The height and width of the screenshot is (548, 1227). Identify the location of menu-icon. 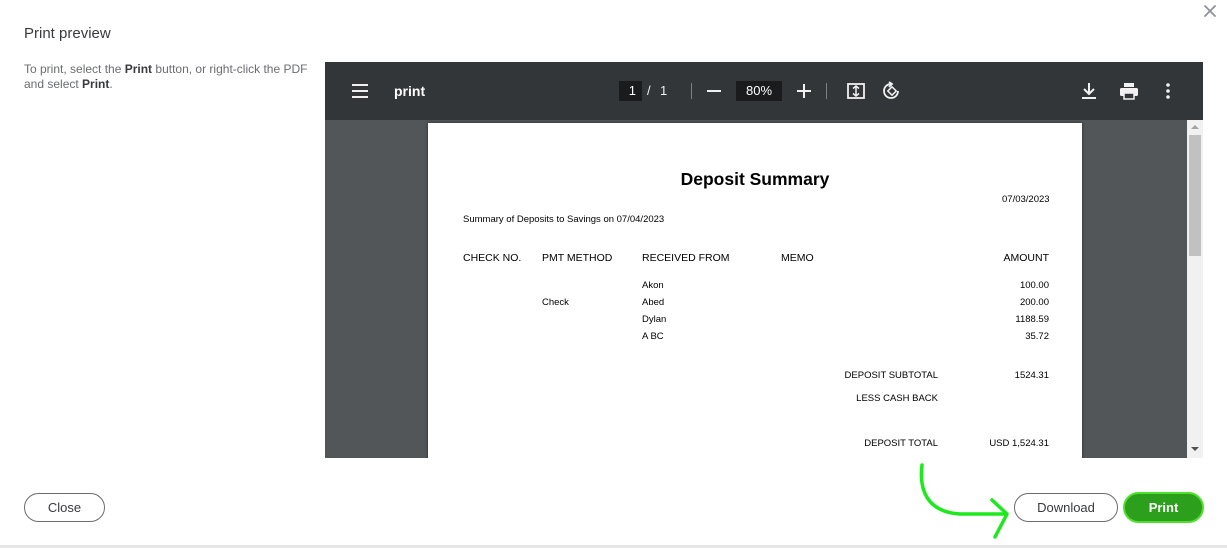
(360, 91).